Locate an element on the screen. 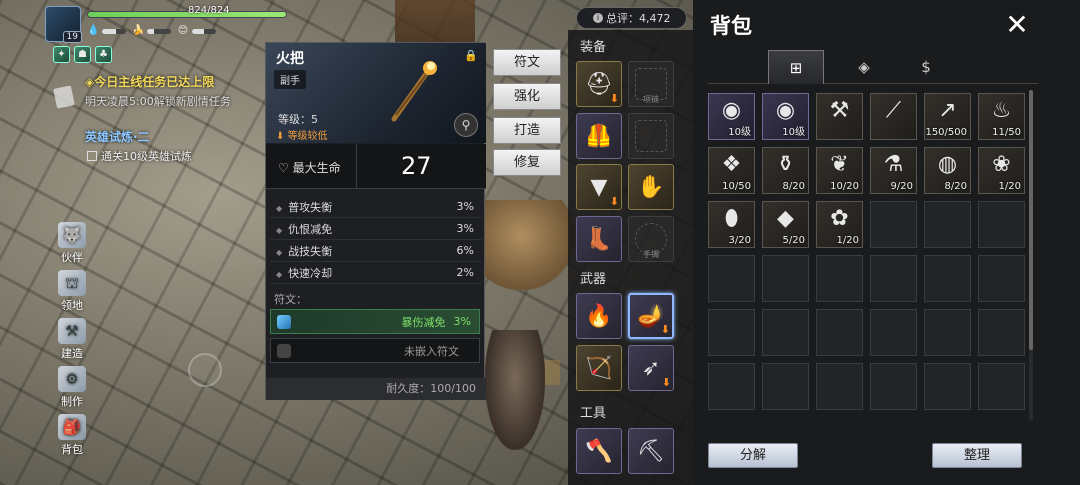 This screenshot has width=1080, height=485. inventory-scrollbar is located at coordinates (1031, 255).